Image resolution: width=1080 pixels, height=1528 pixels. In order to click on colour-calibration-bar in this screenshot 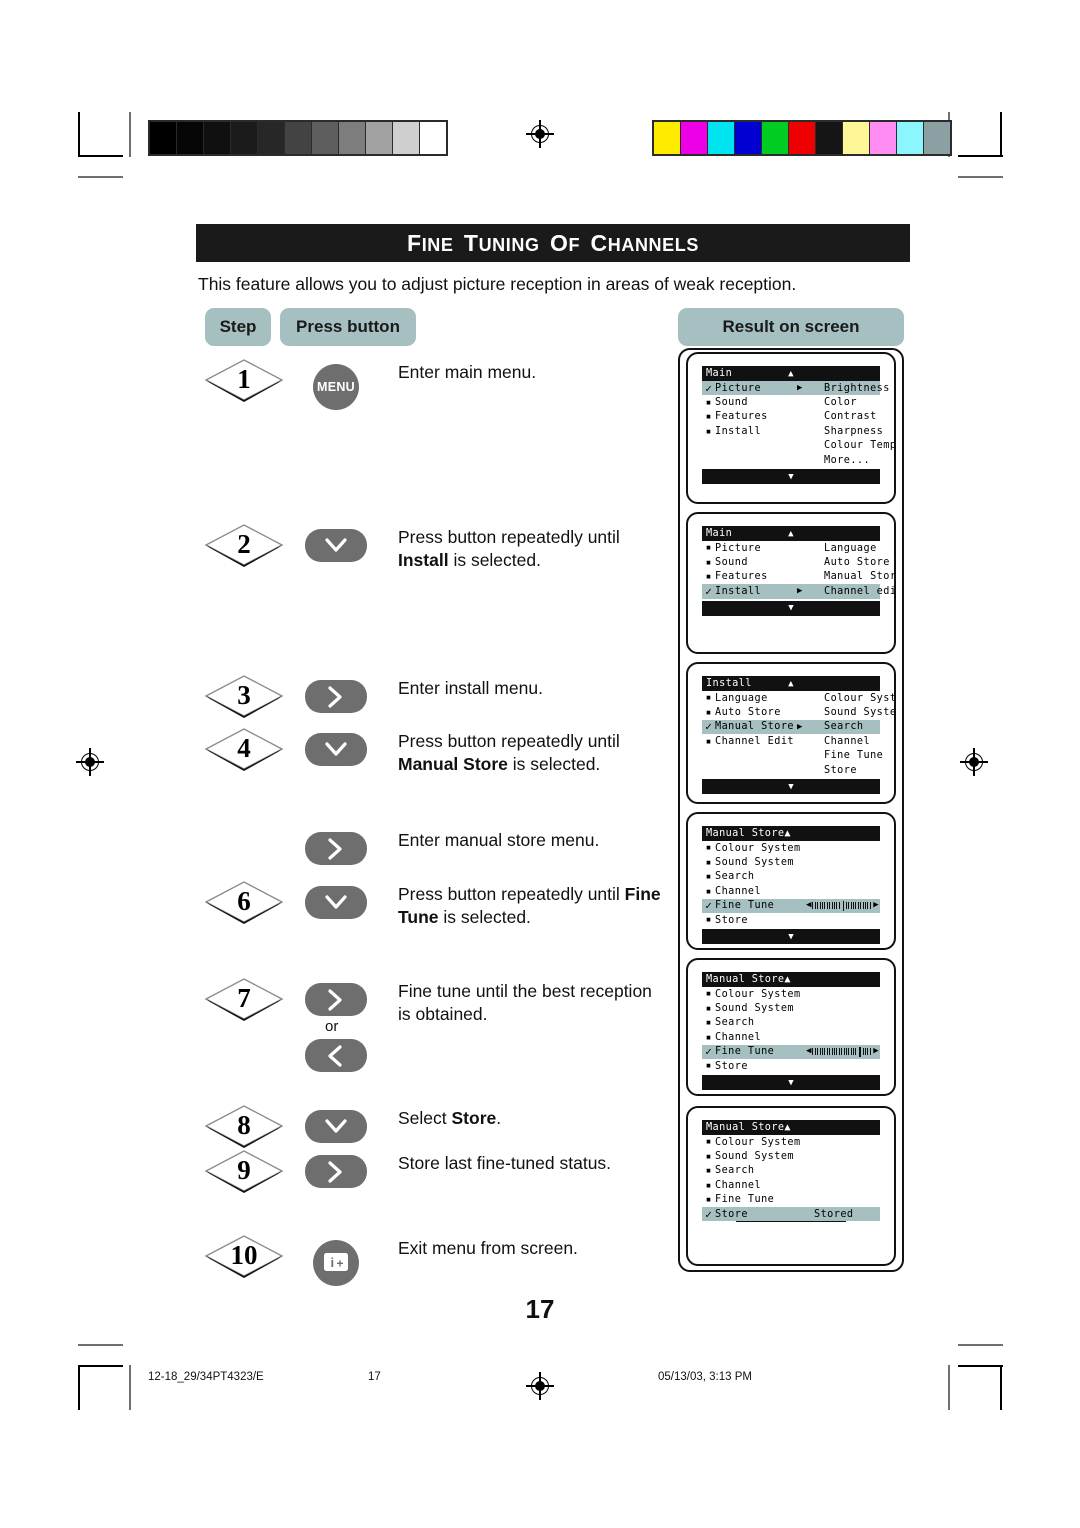, I will do `click(802, 138)`.